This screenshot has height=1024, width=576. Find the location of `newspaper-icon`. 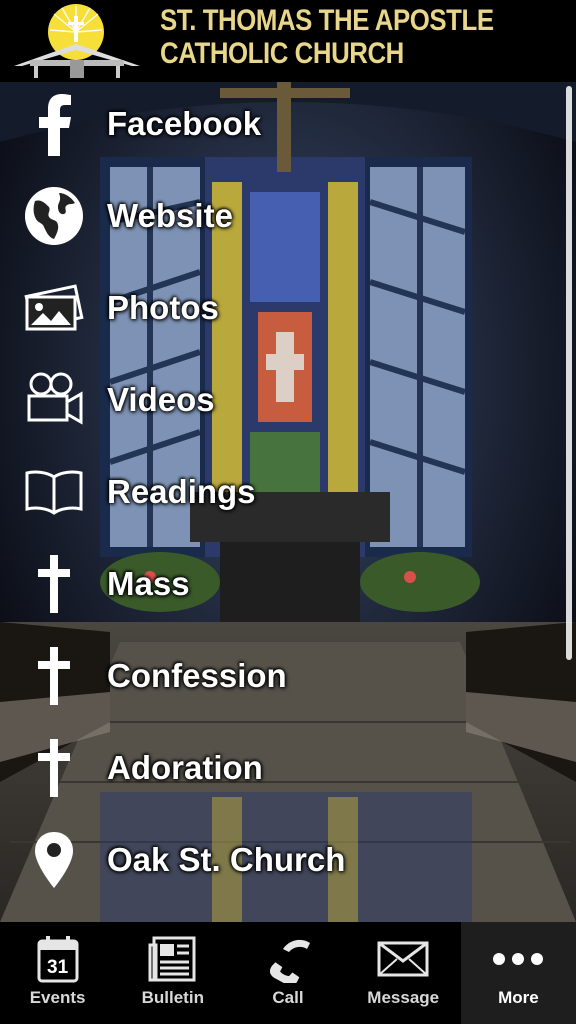

newspaper-icon is located at coordinates (173, 959).